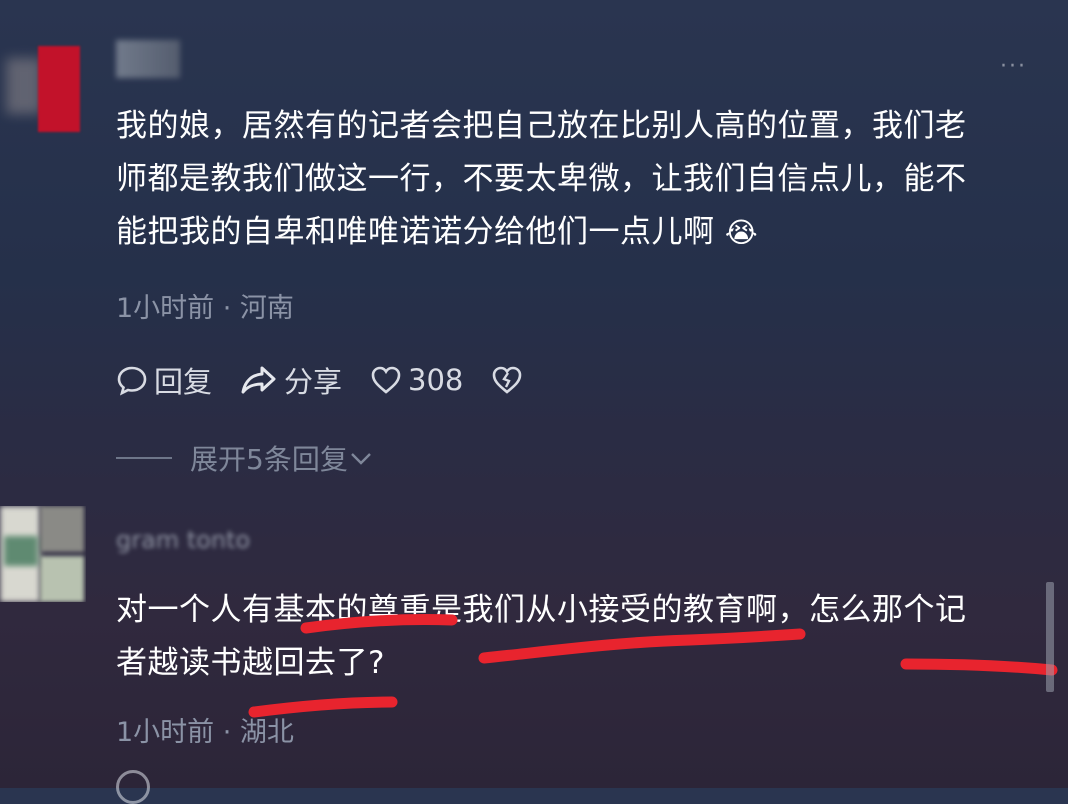  I want to click on scrollbar, so click(1050, 637).